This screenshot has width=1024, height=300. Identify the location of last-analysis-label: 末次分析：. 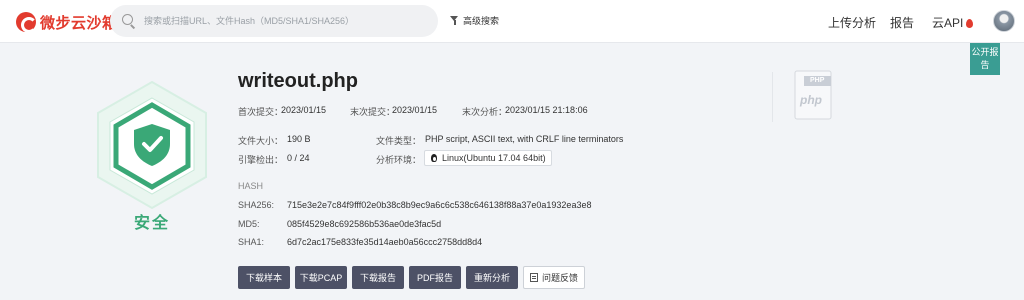
(485, 112).